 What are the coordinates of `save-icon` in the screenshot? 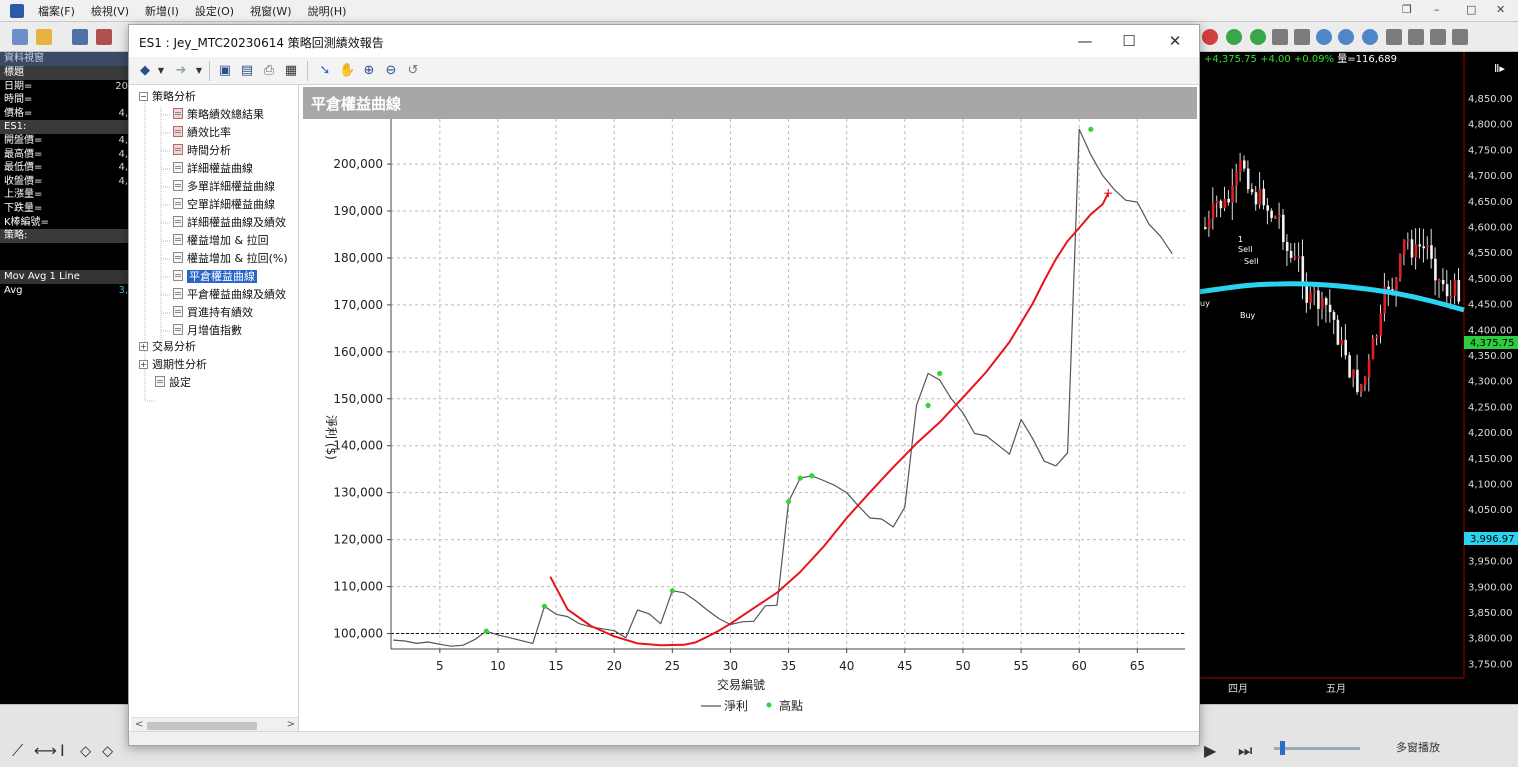 It's located at (80, 37).